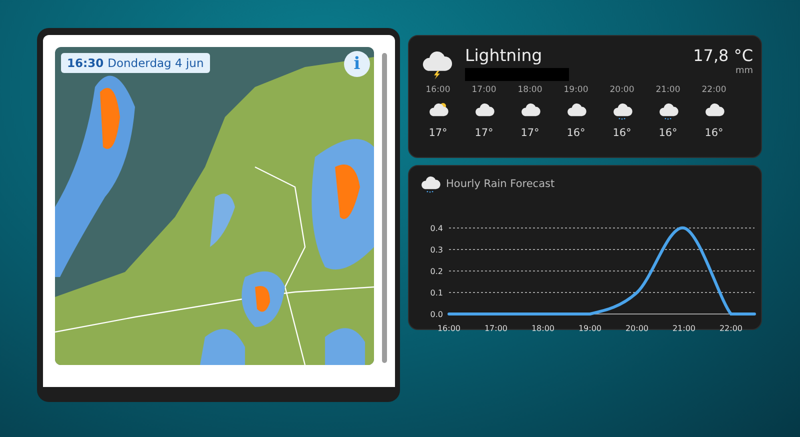 Image resolution: width=800 pixels, height=437 pixels. What do you see at coordinates (668, 90) in the screenshot?
I see `hour-label: 21:00` at bounding box center [668, 90].